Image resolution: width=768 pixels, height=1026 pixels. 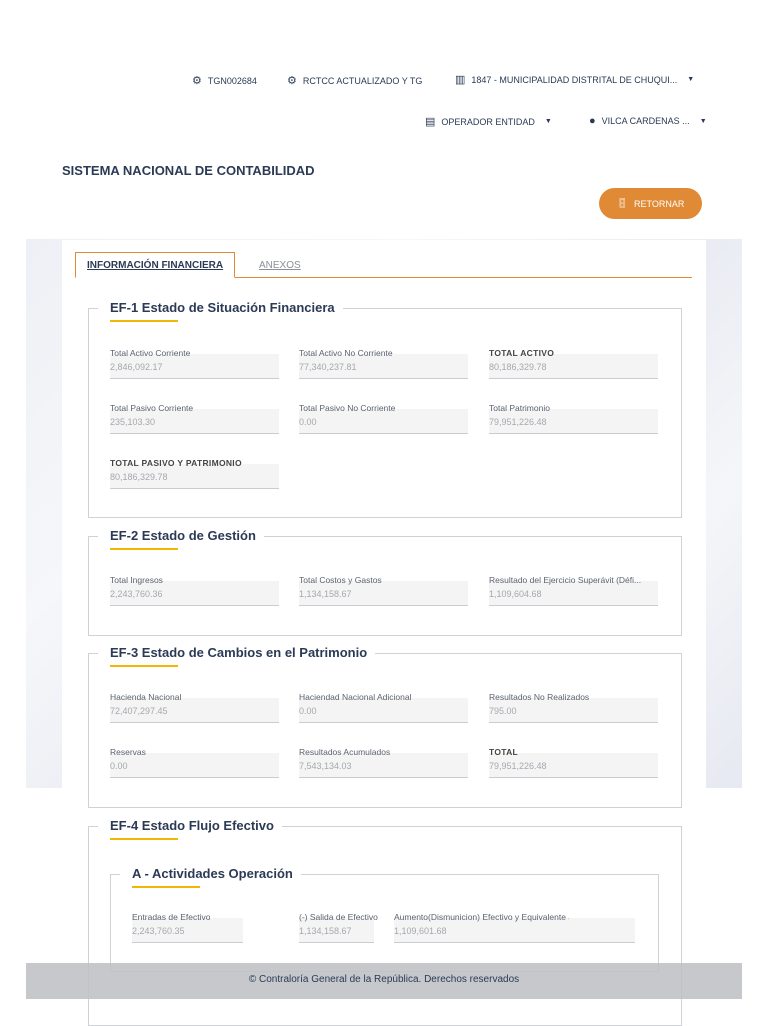 What do you see at coordinates (136, 580) in the screenshot?
I see `field-label: Total Ingresos` at bounding box center [136, 580].